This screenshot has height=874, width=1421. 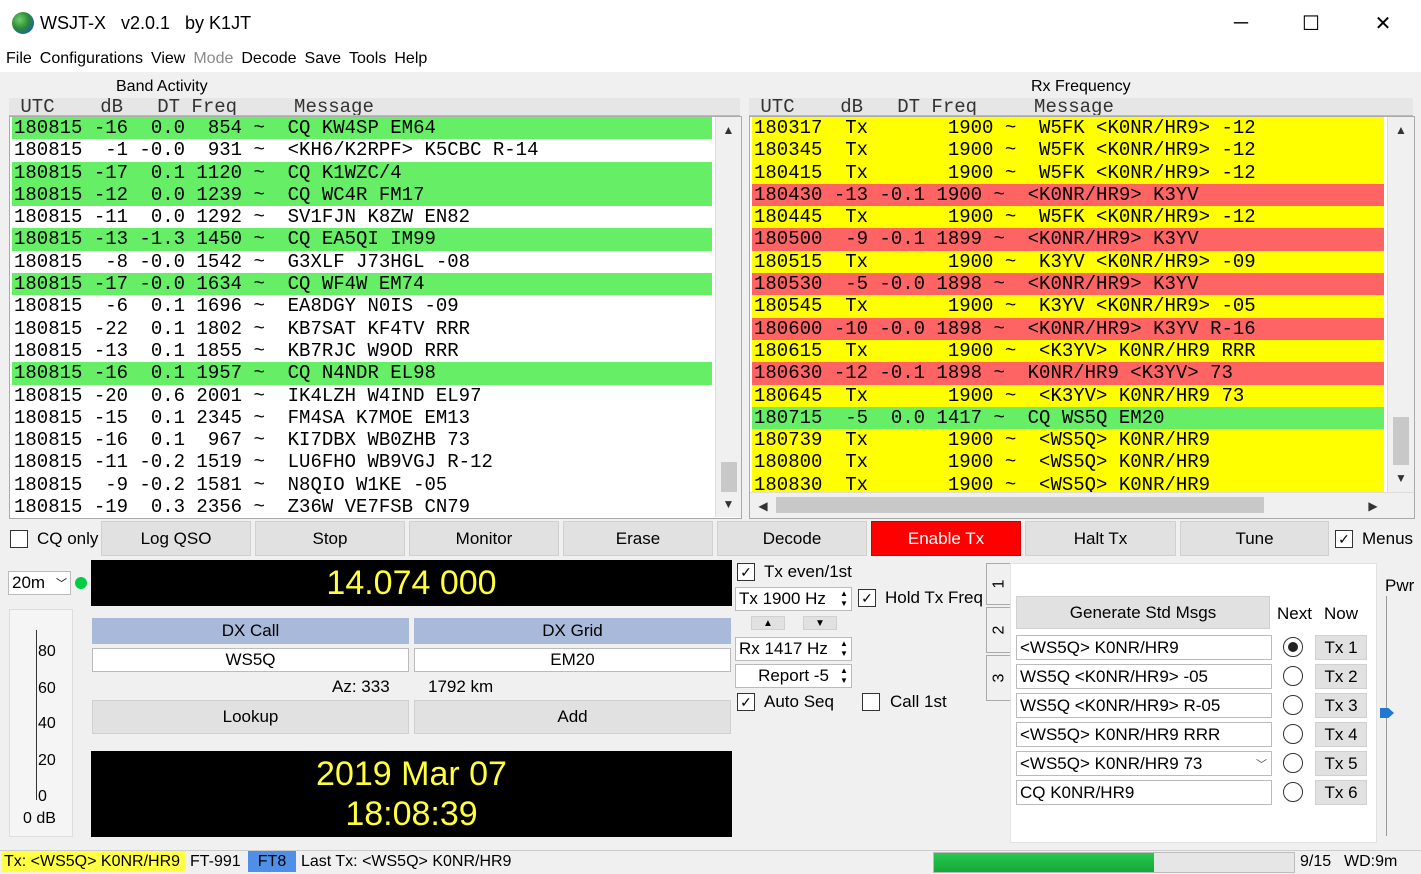 I want to click on tx-freq-spinbox: Tx 1900 Hz ▲ ▼, so click(x=793, y=599).